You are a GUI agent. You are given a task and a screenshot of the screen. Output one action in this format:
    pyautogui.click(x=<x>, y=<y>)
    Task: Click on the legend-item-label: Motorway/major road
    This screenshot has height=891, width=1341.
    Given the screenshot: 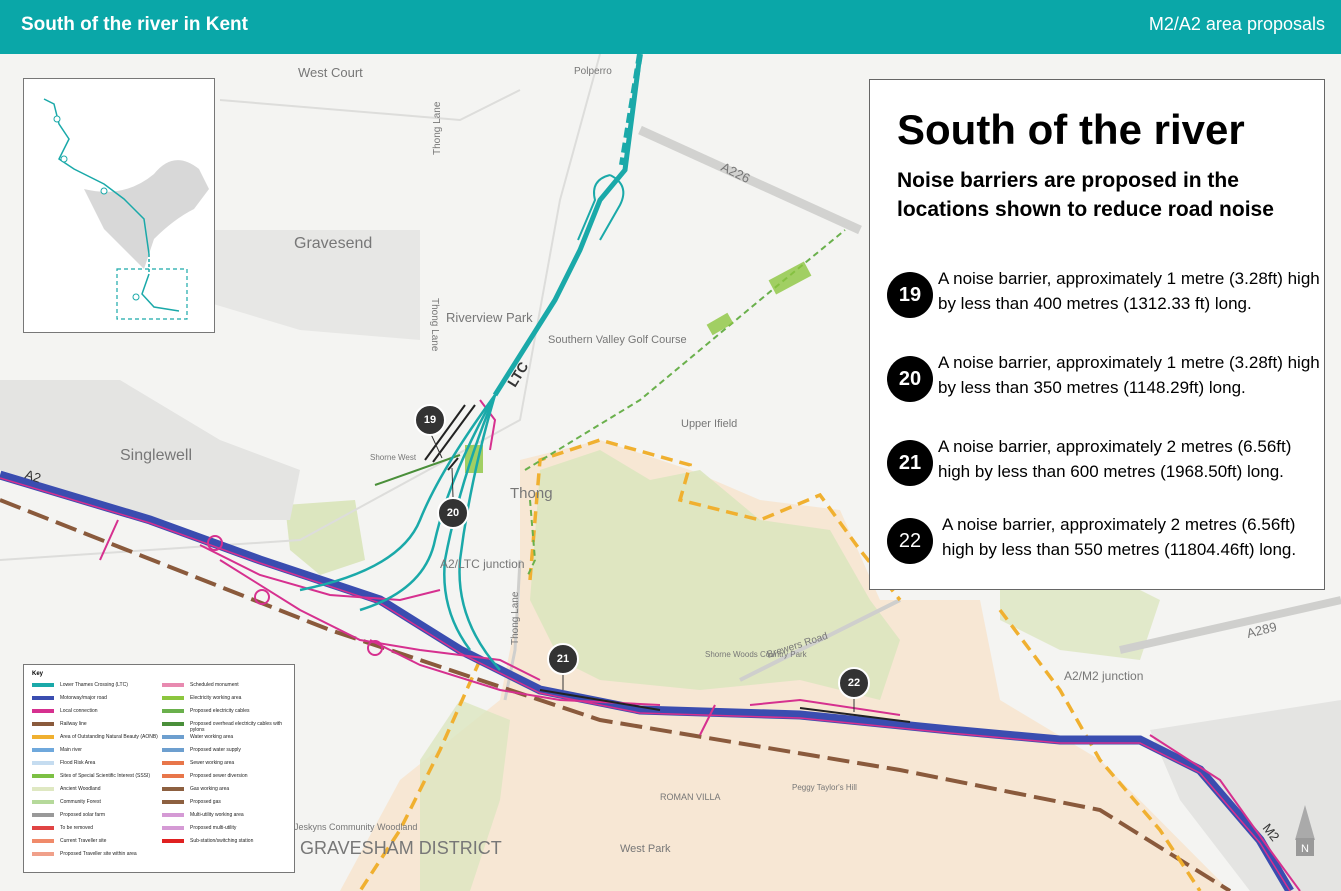 What is the action you would take?
    pyautogui.click(x=83, y=698)
    